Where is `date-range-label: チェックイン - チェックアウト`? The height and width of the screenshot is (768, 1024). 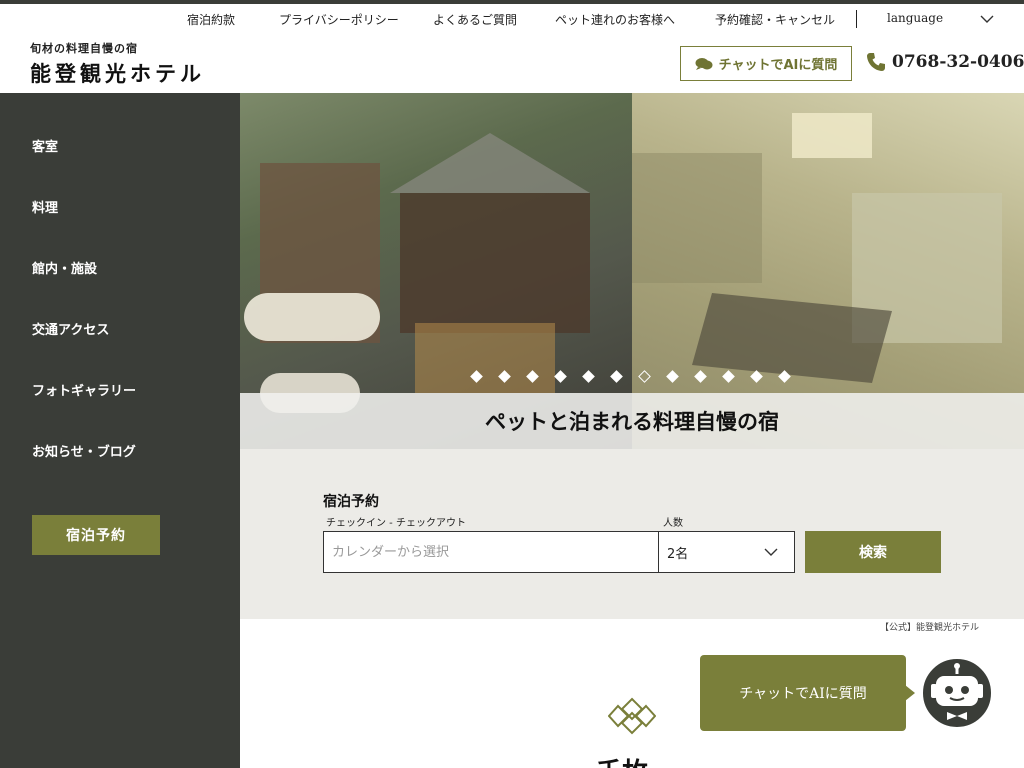 date-range-label: チェックイン - チェックアウト is located at coordinates (396, 523).